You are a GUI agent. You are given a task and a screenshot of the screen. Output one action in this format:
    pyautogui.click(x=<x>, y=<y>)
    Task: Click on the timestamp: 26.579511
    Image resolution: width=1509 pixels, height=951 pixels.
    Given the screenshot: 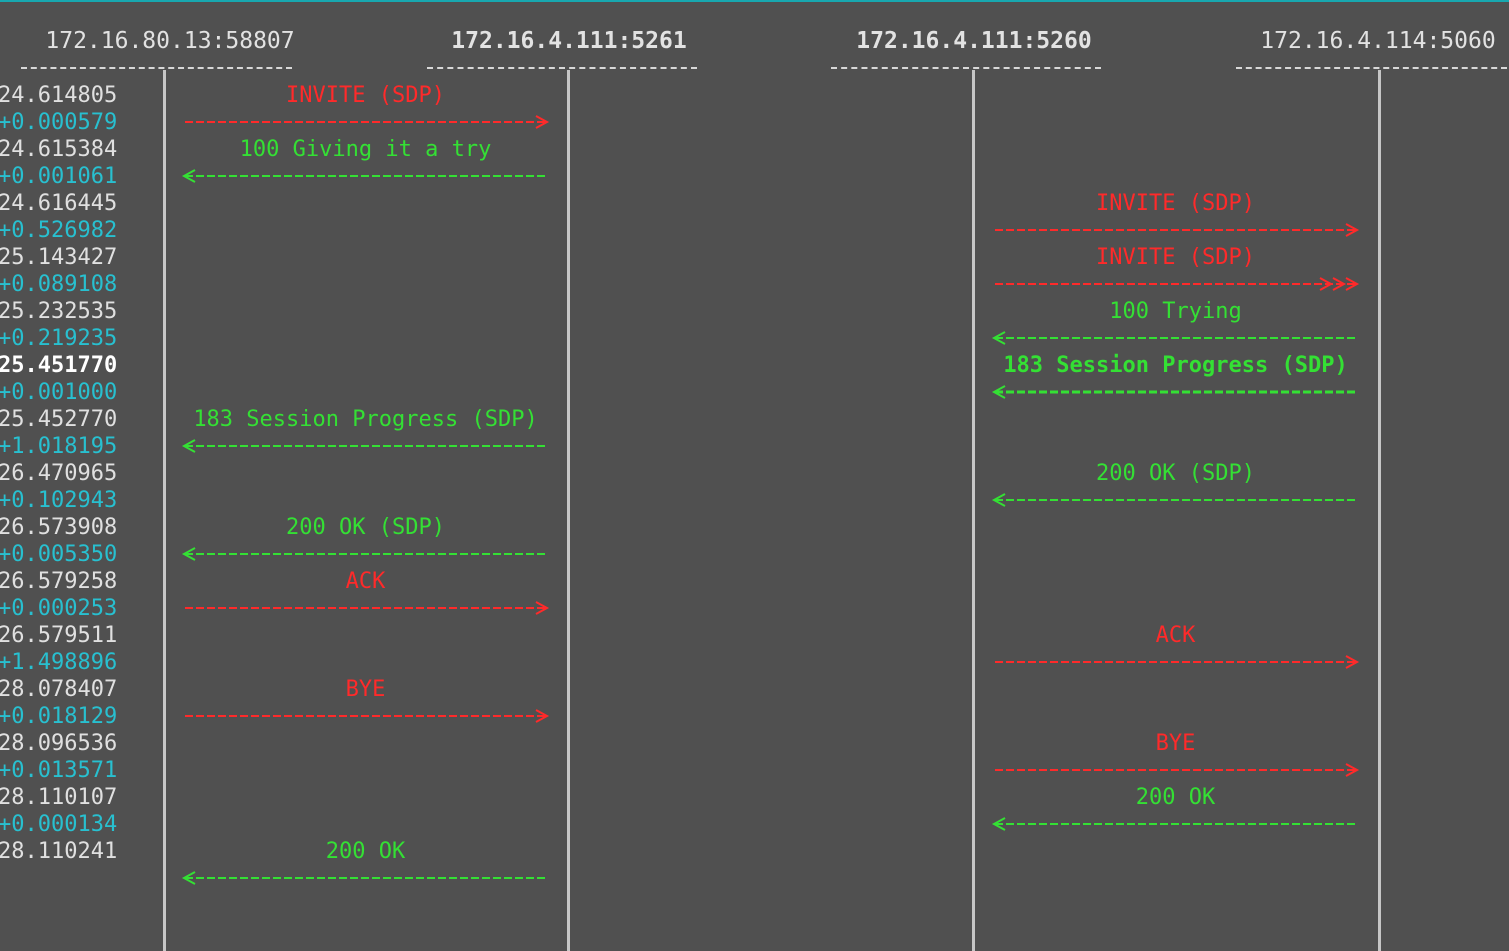 What is the action you would take?
    pyautogui.click(x=59, y=635)
    